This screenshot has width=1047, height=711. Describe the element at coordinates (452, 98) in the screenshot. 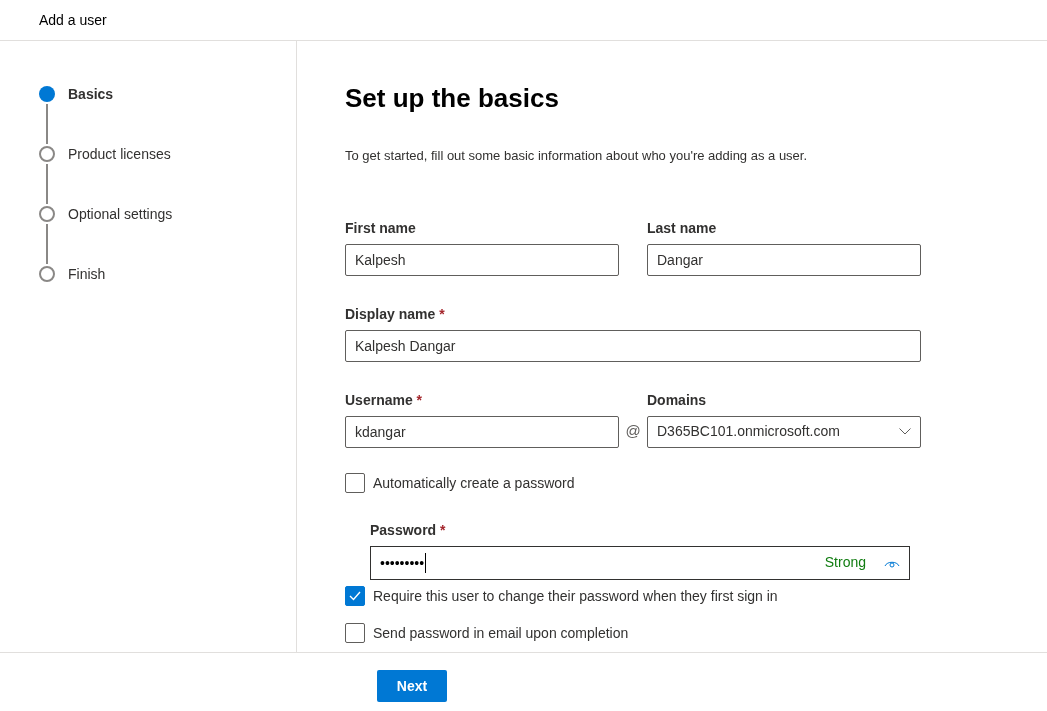

I see `page-heading: Set up the basics` at that location.